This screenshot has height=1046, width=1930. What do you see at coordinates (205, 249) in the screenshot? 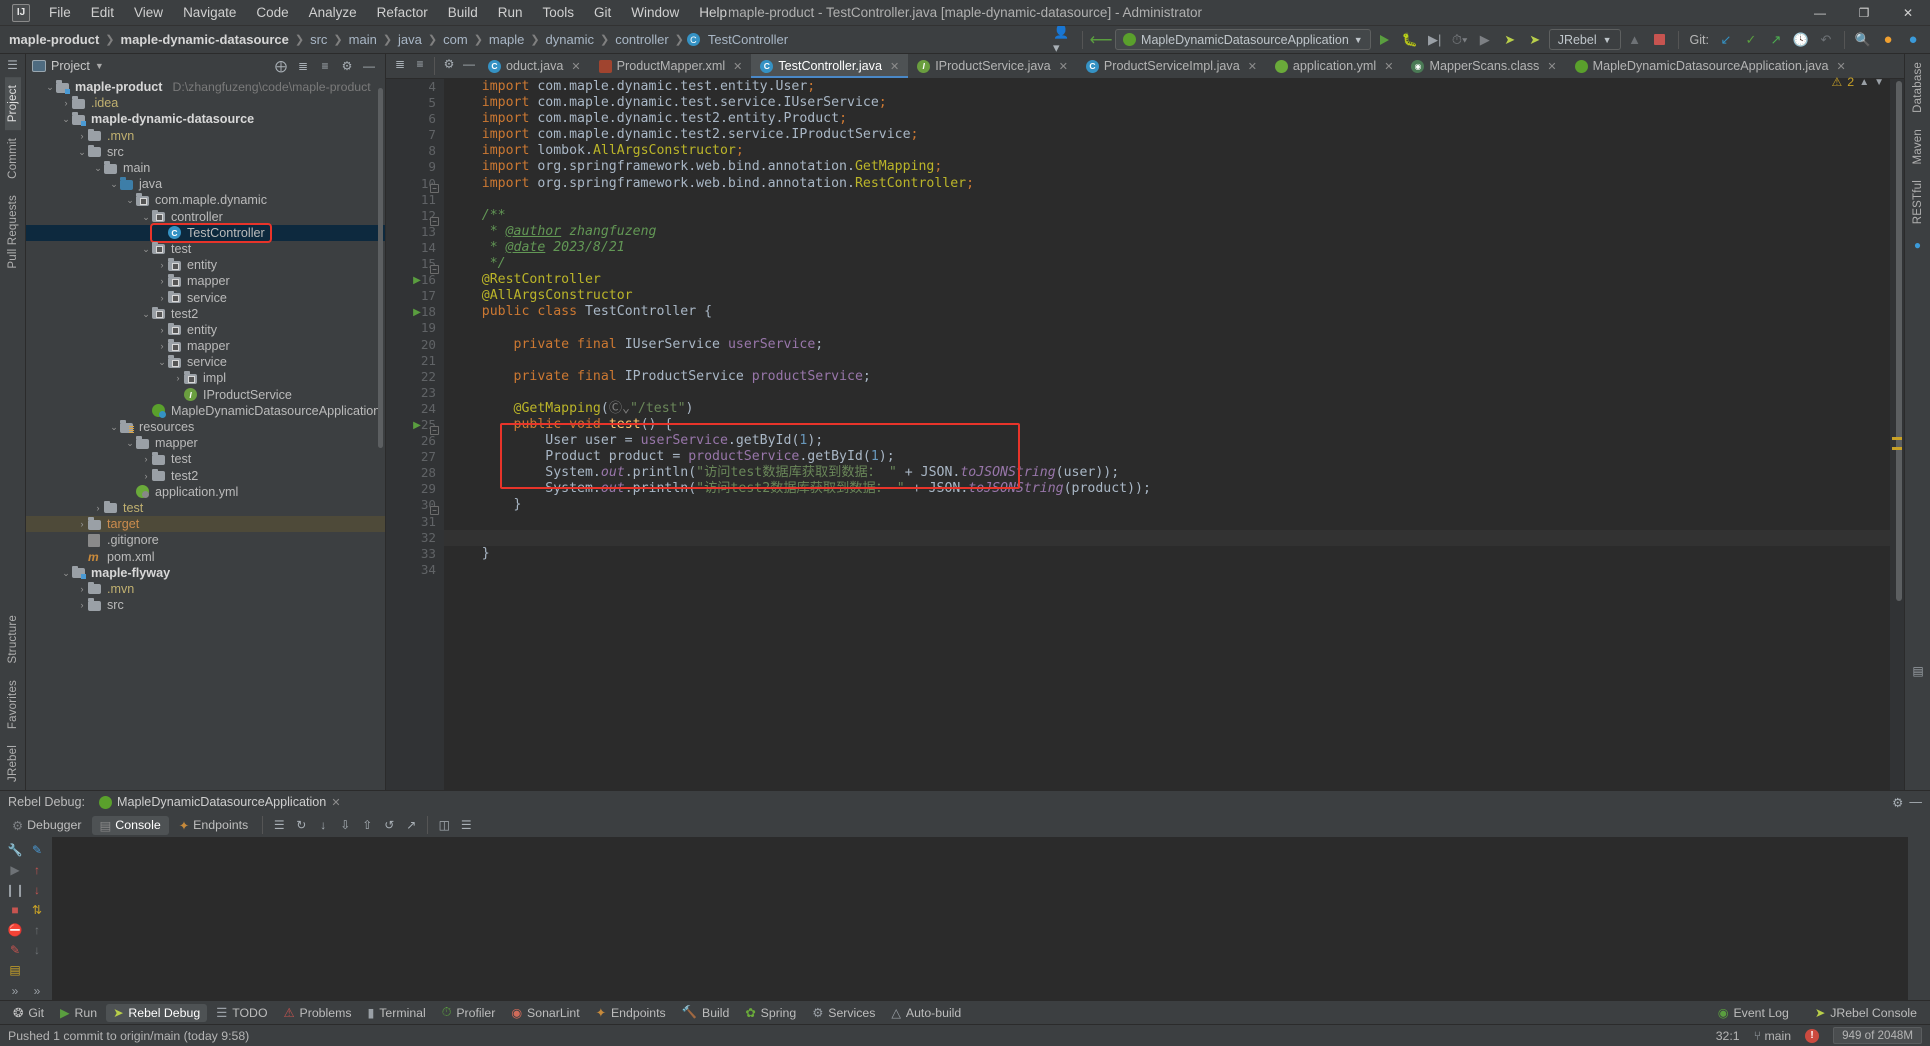
I see `tree-node-test: ⌄ test` at bounding box center [205, 249].